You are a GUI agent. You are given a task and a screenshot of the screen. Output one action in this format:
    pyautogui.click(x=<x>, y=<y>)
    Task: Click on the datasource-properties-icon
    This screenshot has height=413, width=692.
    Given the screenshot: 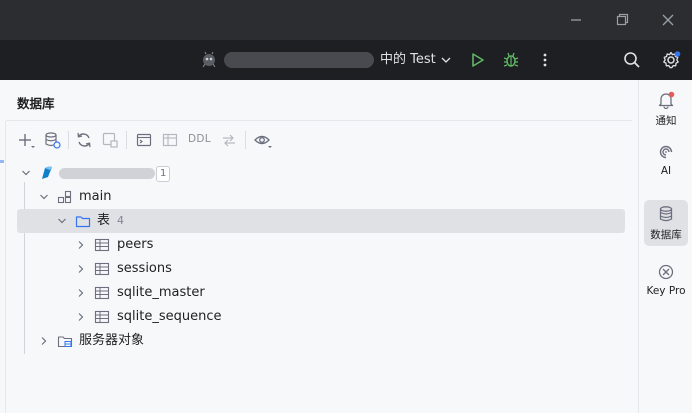 What is the action you would take?
    pyautogui.click(x=52, y=140)
    